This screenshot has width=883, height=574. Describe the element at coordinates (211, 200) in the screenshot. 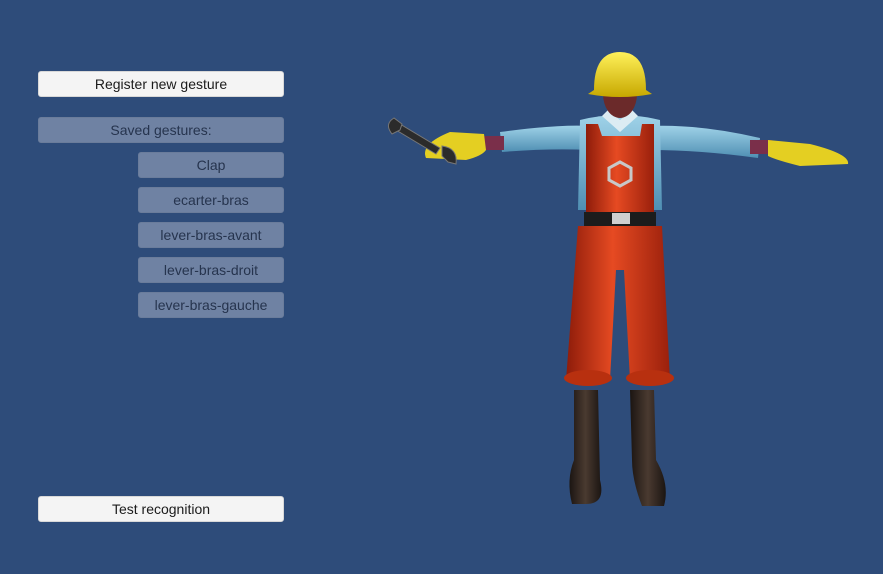

I see `gesture-button-ecarter-bras: ecarter-bras` at that location.